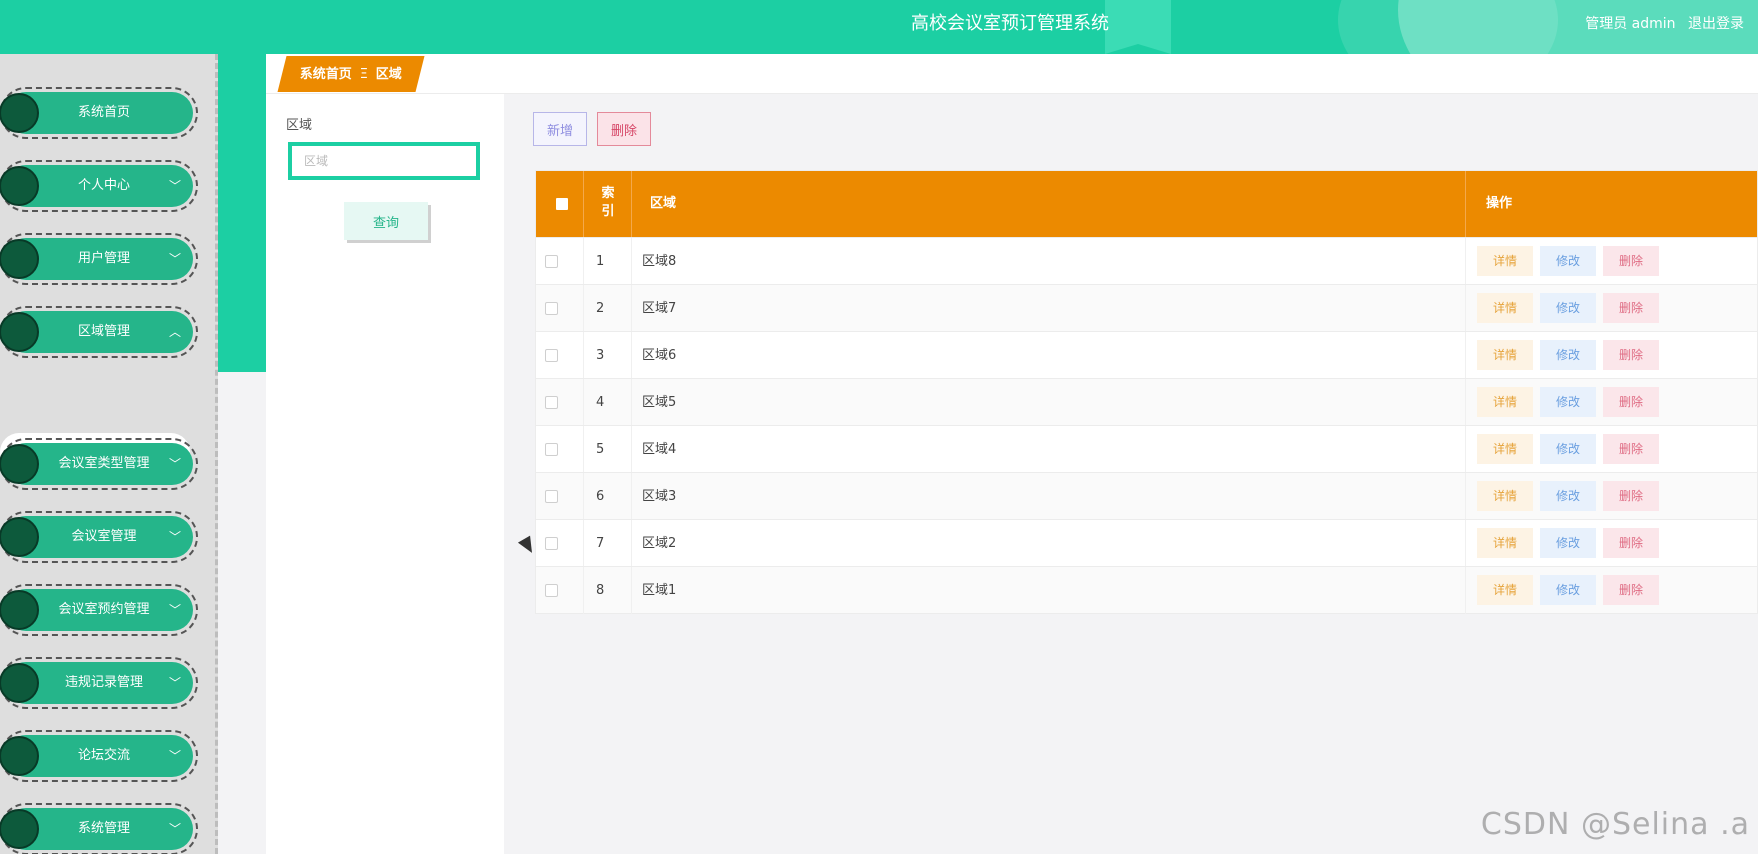  I want to click on chevron-up-icon: ︿, so click(174, 332).